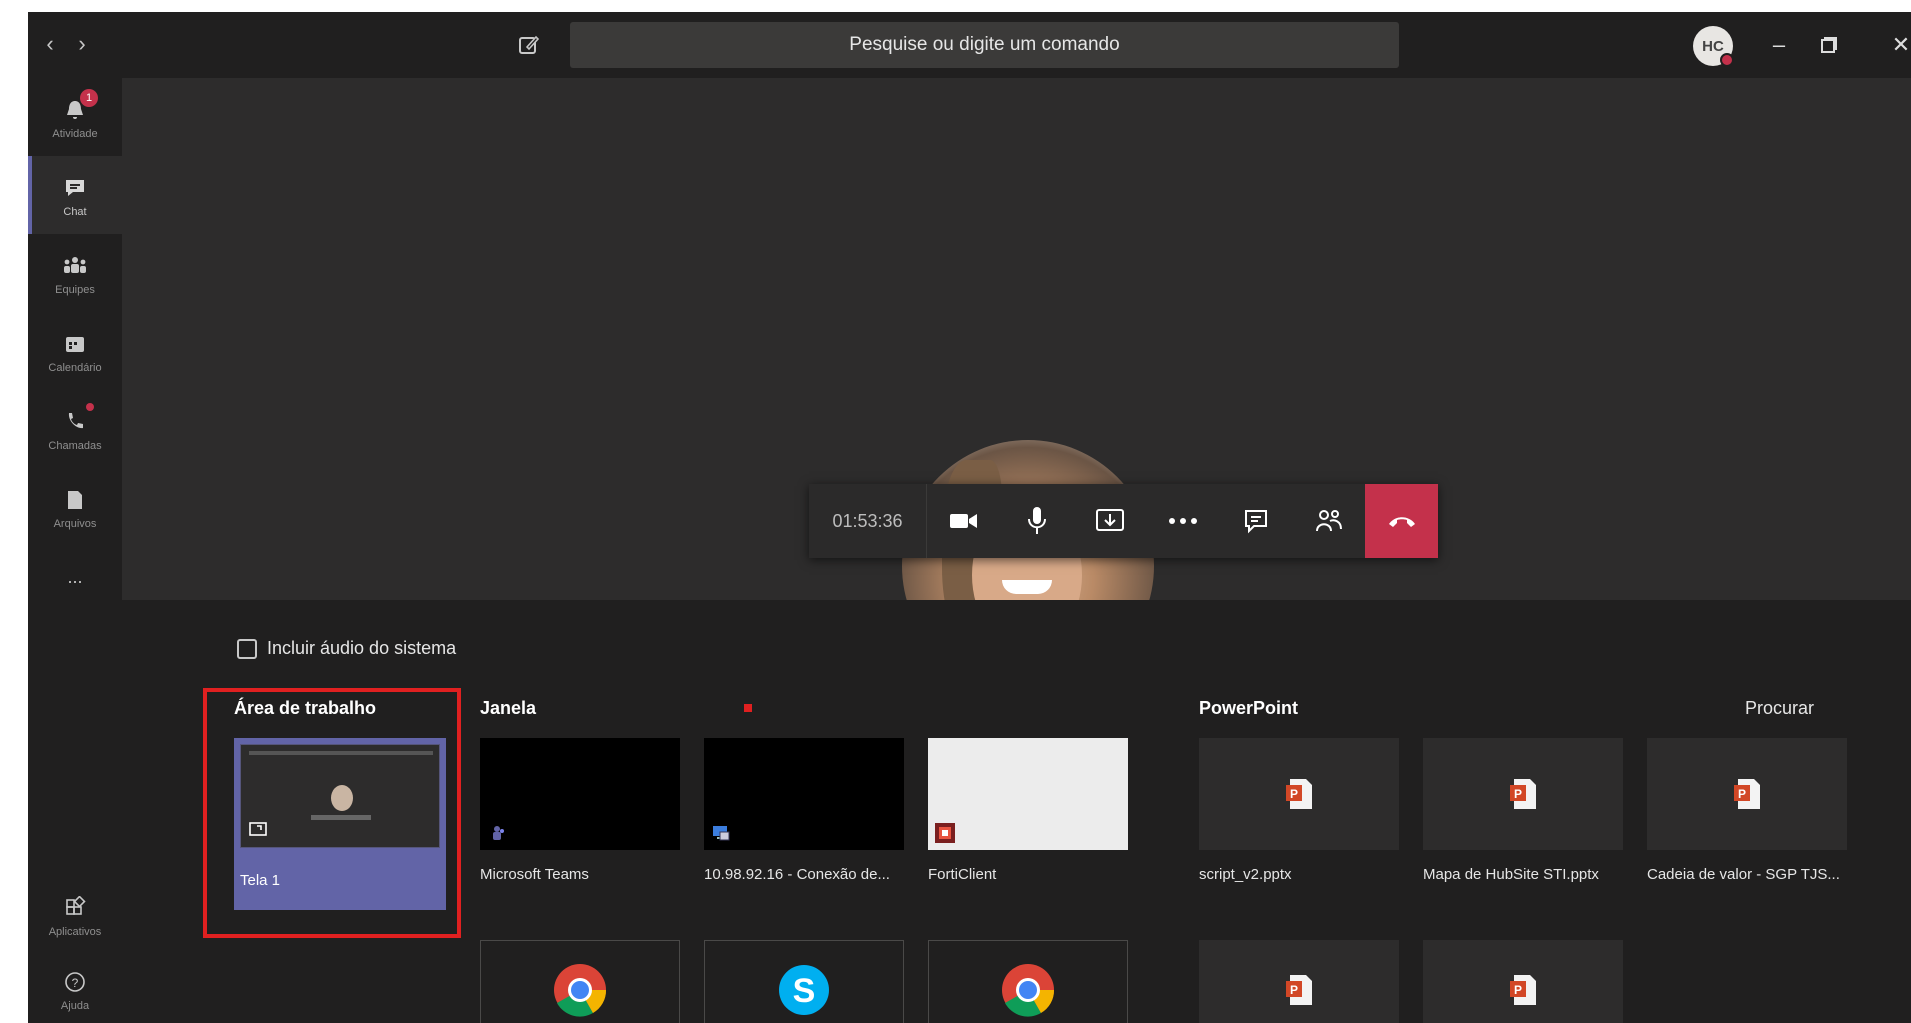  I want to click on system-audio-checkbox, so click(247, 648).